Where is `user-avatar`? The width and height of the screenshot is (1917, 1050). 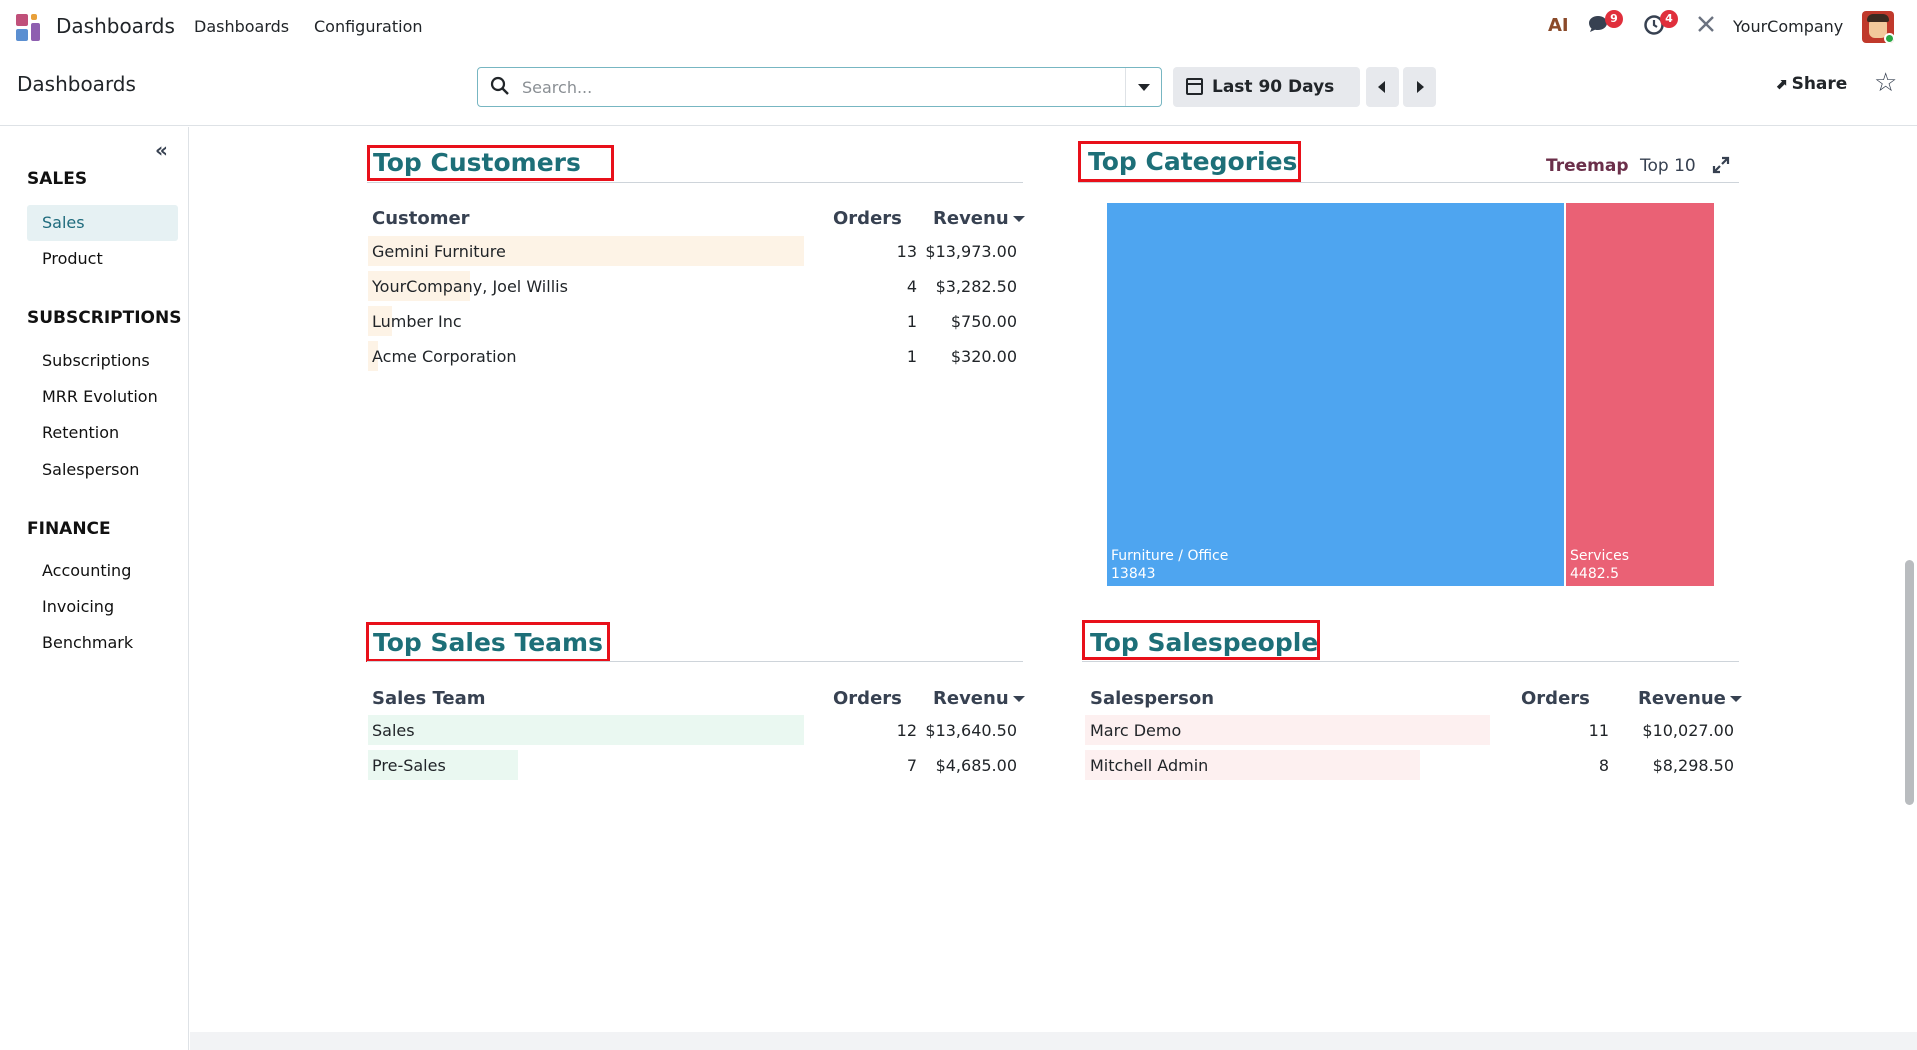 user-avatar is located at coordinates (1878, 27).